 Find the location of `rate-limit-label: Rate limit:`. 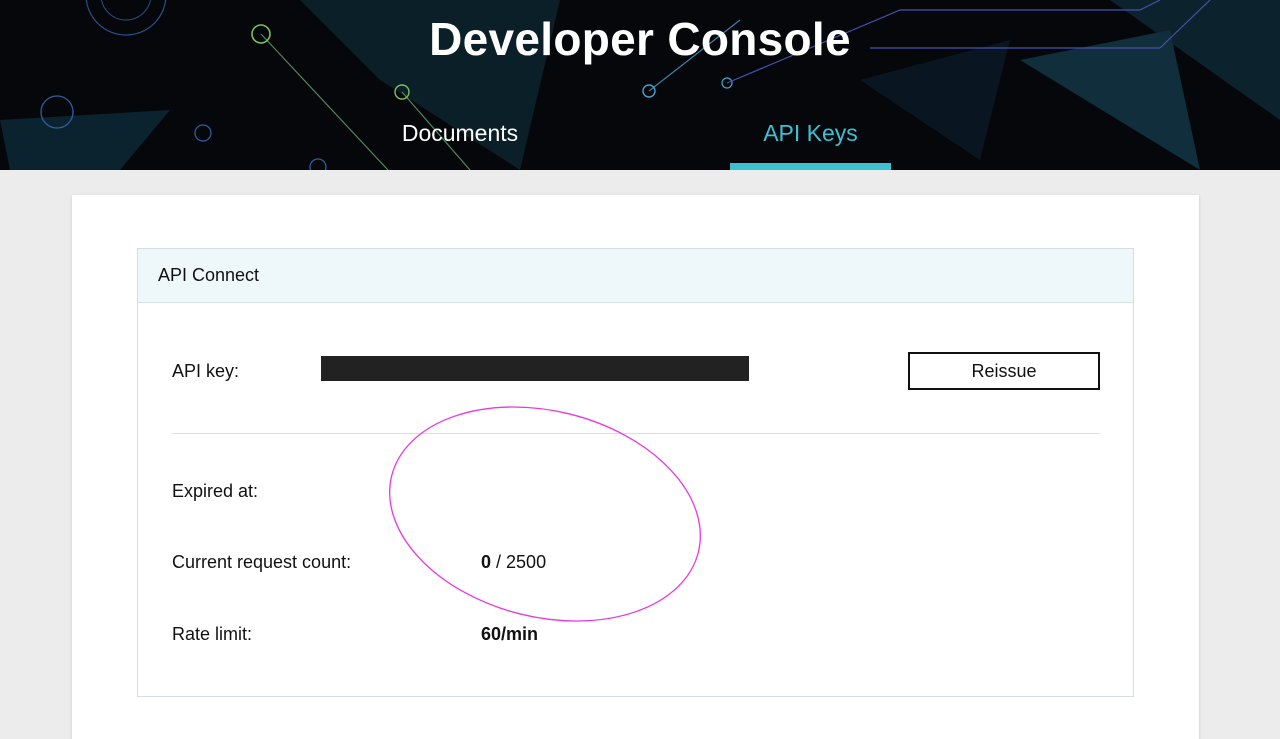

rate-limit-label: Rate limit: is located at coordinates (212, 634).